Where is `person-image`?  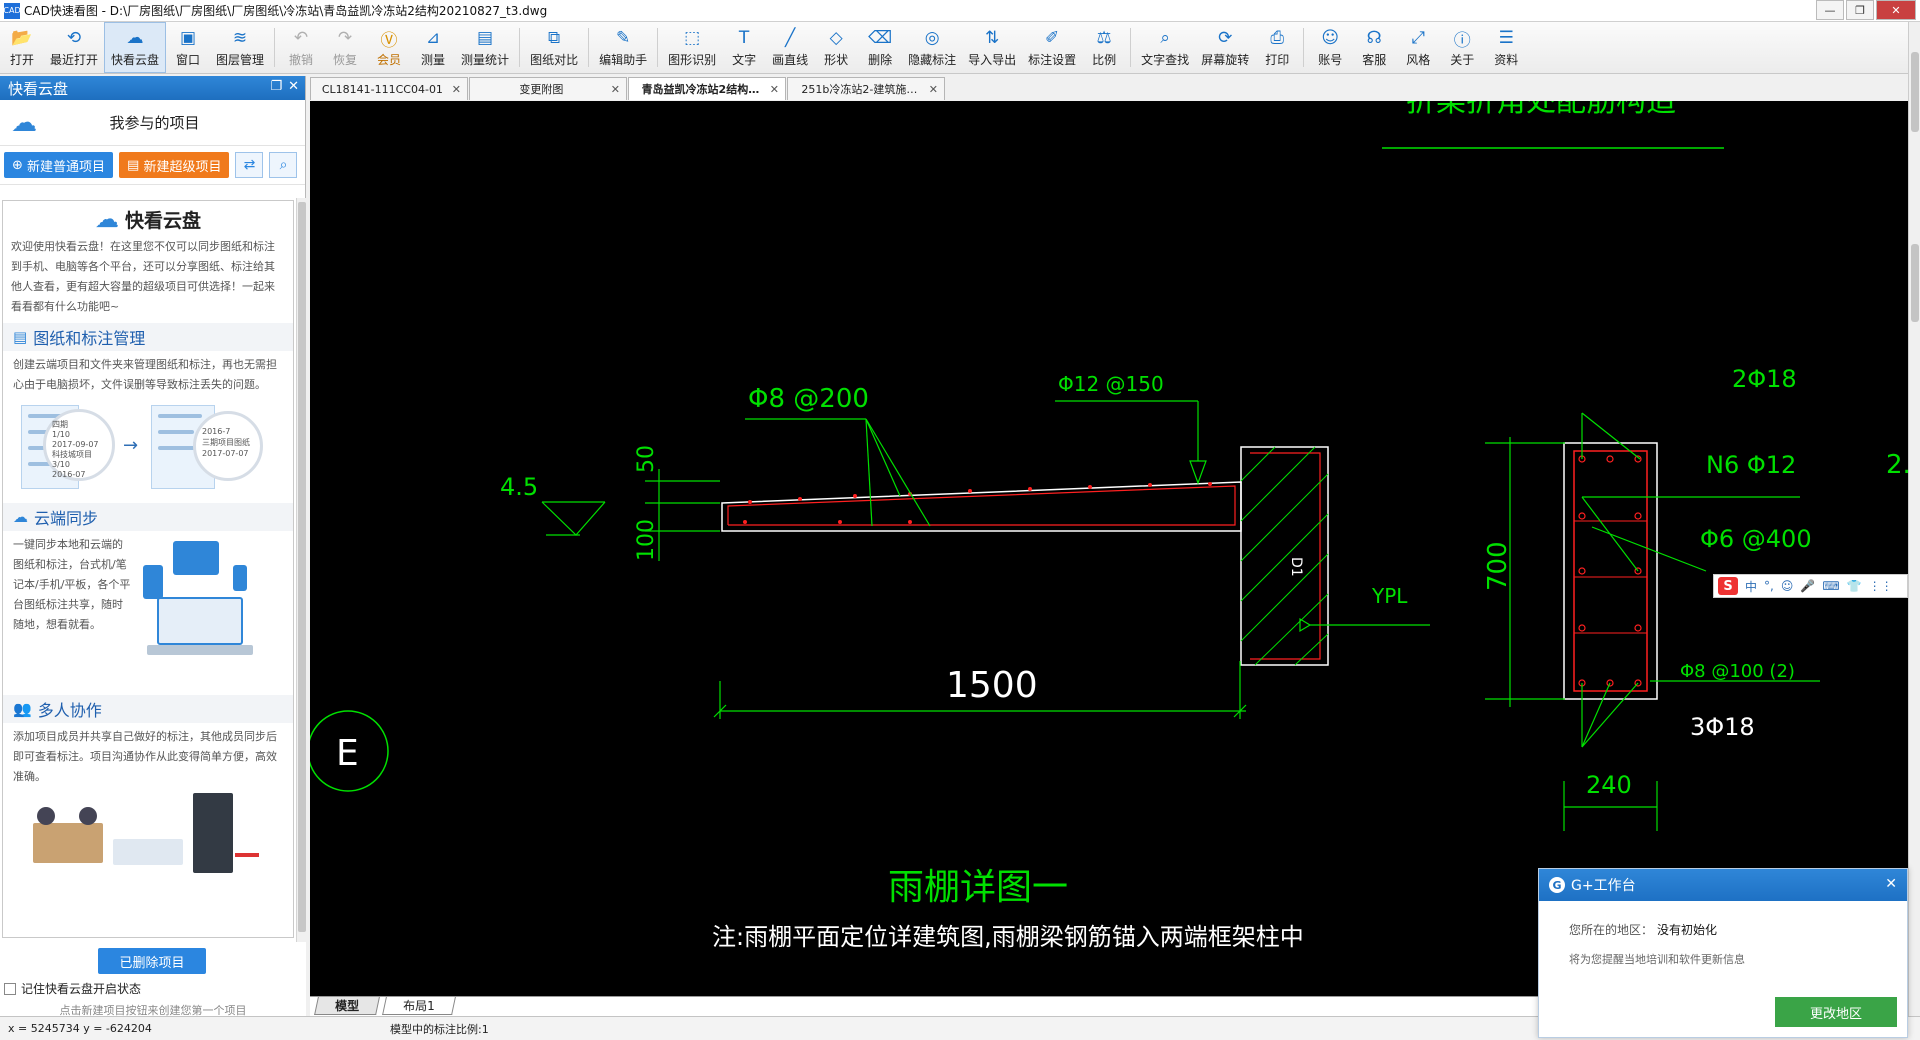 person-image is located at coordinates (46, 816).